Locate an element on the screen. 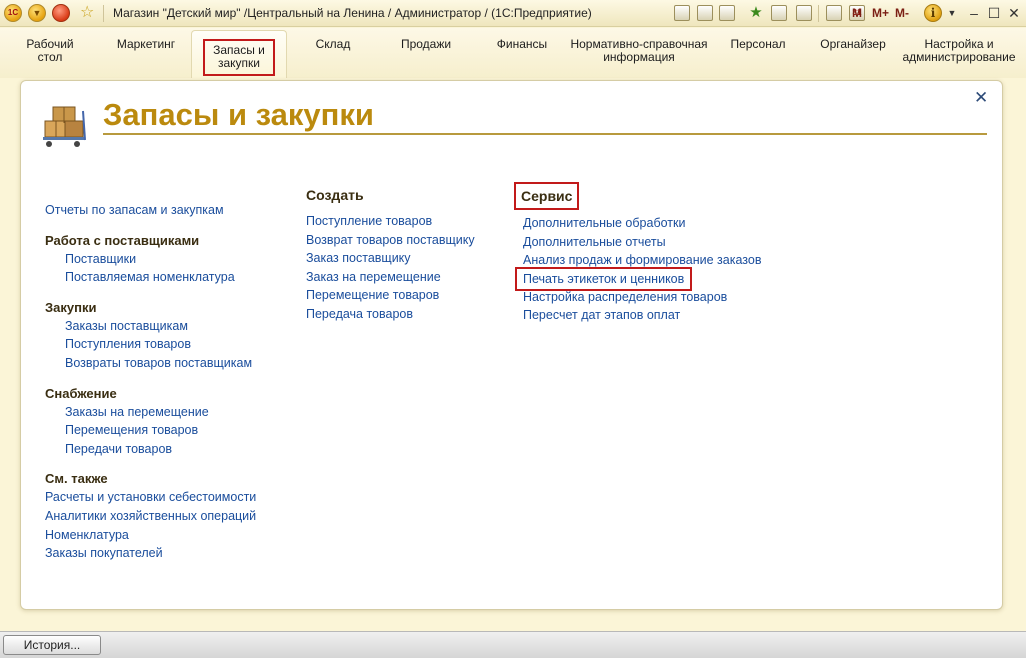  transfer-orders-link: Заказы на перемещение is located at coordinates (150, 412).